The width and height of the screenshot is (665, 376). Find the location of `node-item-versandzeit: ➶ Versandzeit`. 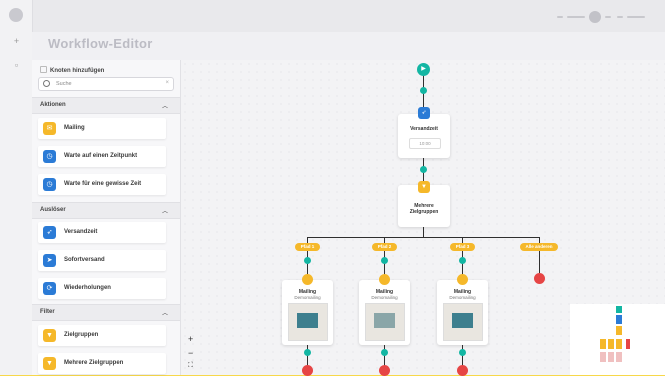

node-item-versandzeit: ➶ Versandzeit is located at coordinates (102, 232).